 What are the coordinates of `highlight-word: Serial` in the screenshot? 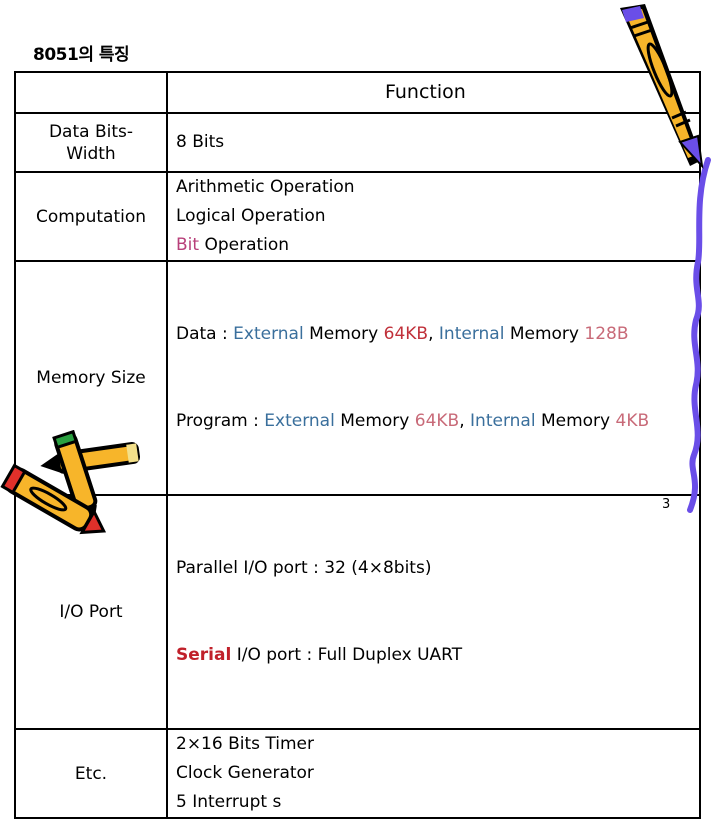 It's located at (204, 655).